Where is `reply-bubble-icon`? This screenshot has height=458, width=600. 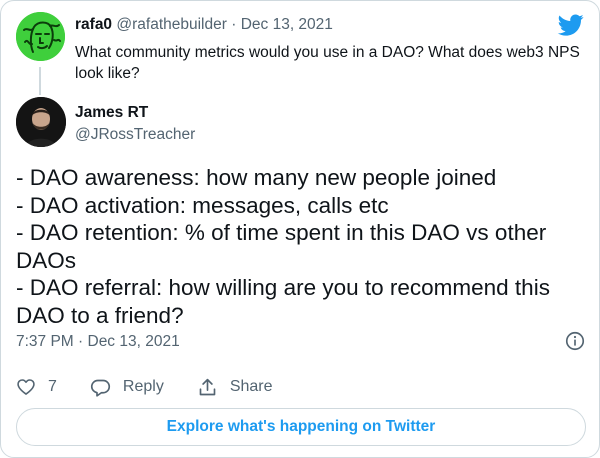
reply-bubble-icon is located at coordinates (100, 388).